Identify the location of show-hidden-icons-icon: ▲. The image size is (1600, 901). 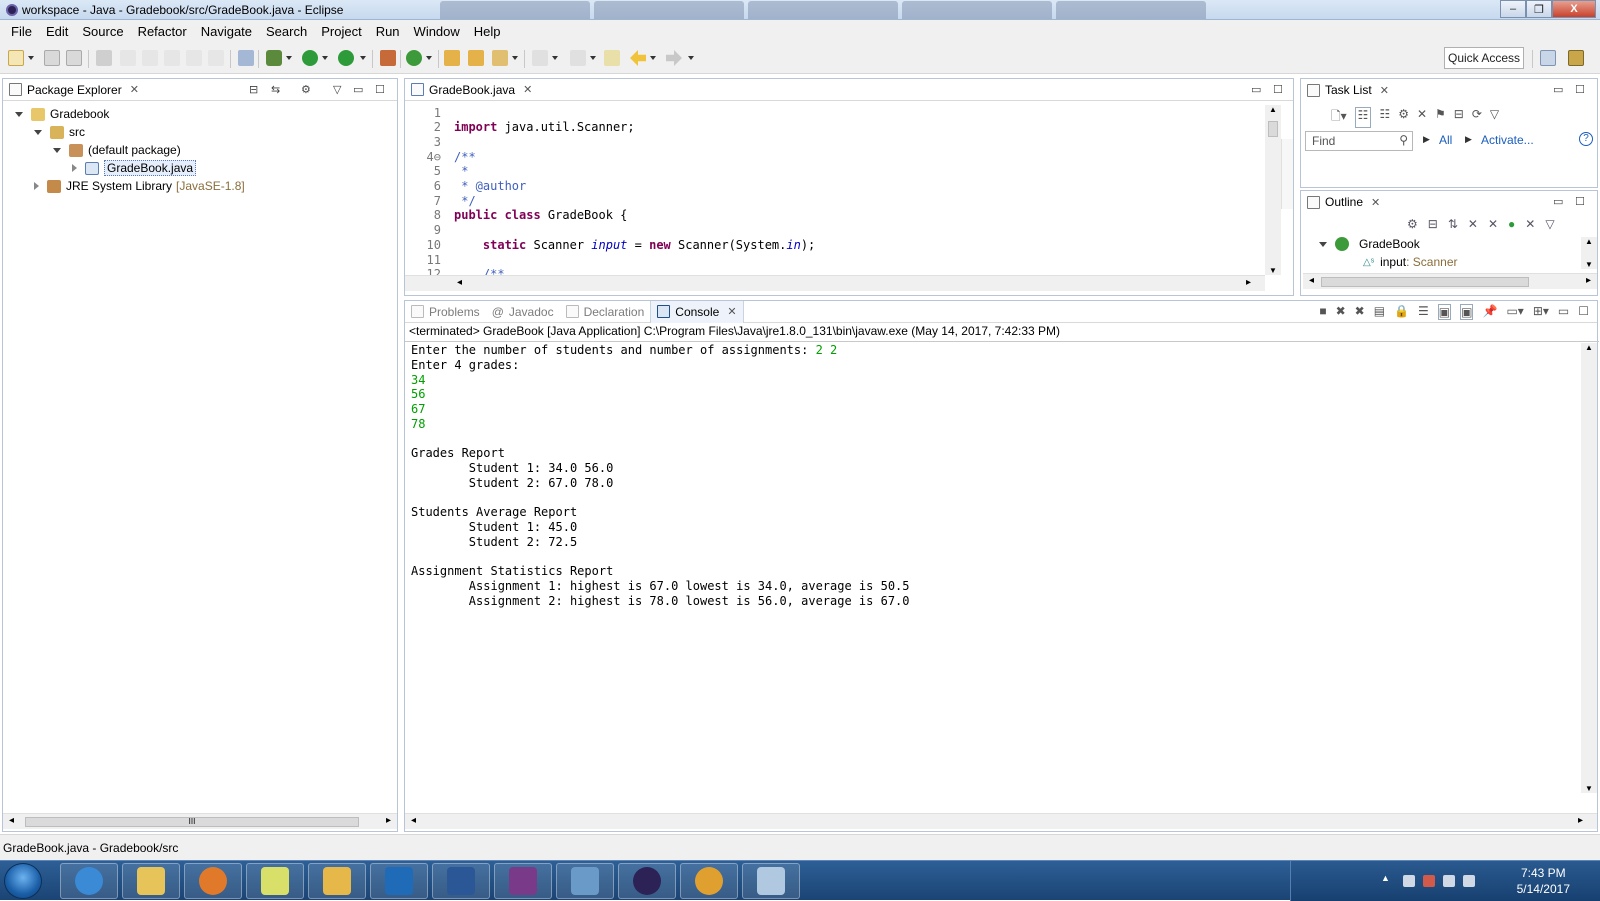
(1385, 878).